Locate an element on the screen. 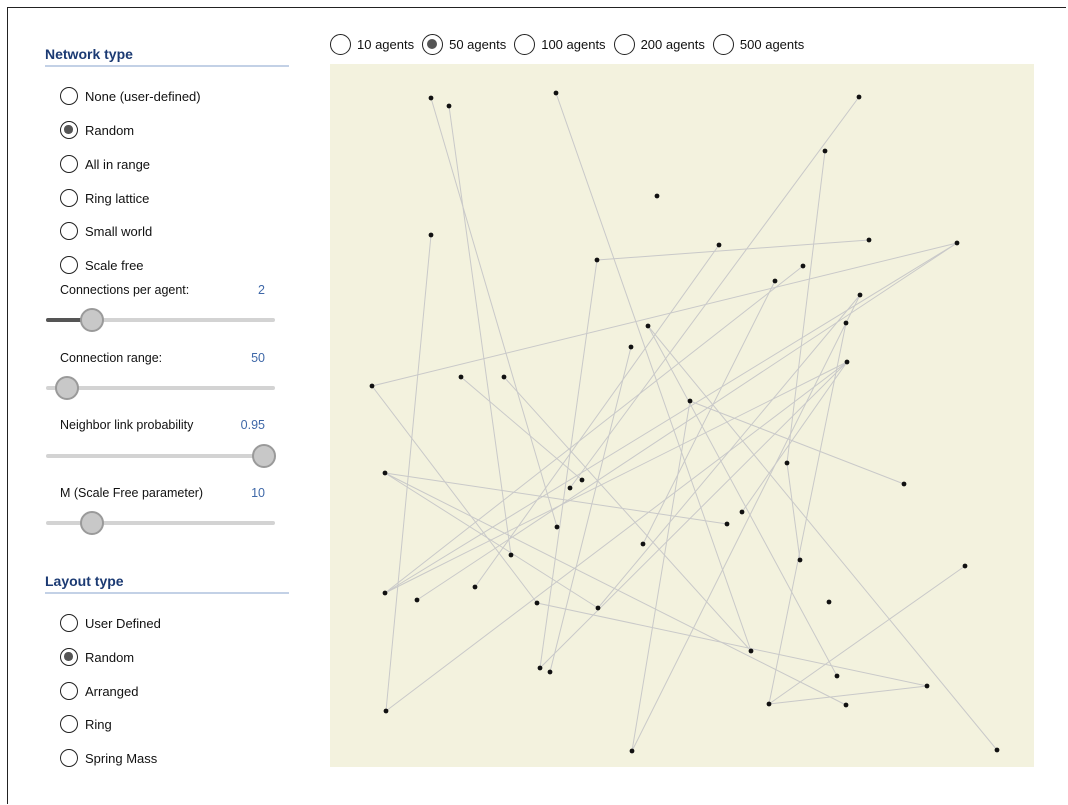 The image size is (1068, 805). network-option-scale-free: Scale free is located at coordinates (102, 265).